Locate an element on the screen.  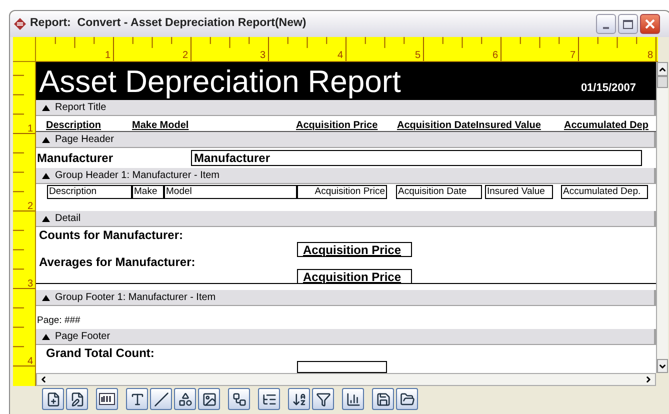
column-heading: Acquisition DateInsured Value is located at coordinates (469, 125).